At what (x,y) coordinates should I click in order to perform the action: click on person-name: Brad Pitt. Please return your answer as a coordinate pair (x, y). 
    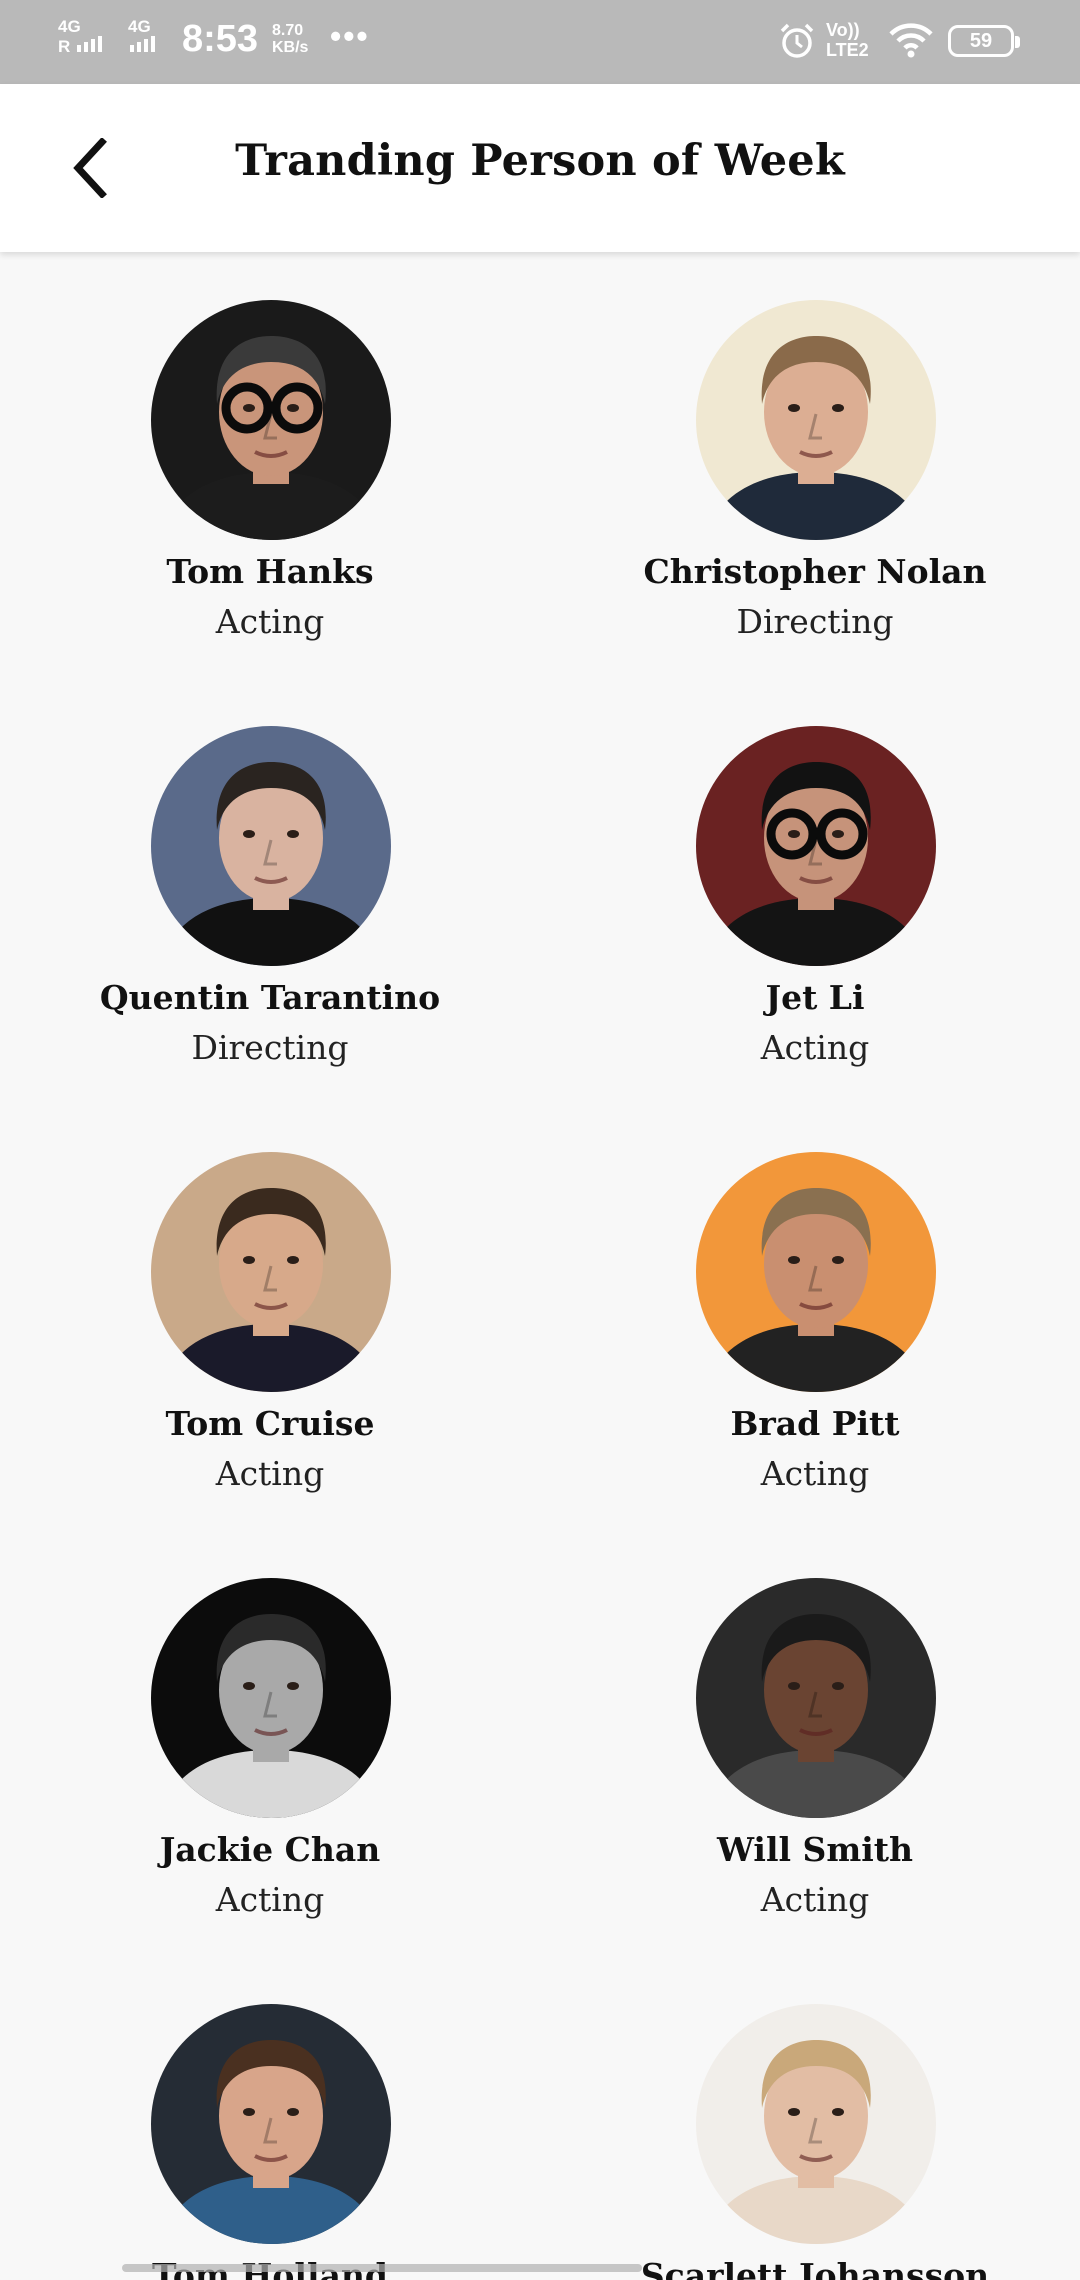
    Looking at the image, I should click on (815, 1423).